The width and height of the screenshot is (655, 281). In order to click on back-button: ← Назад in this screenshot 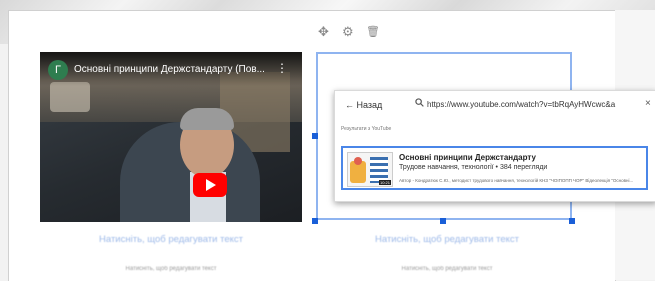, I will do `click(363, 105)`.